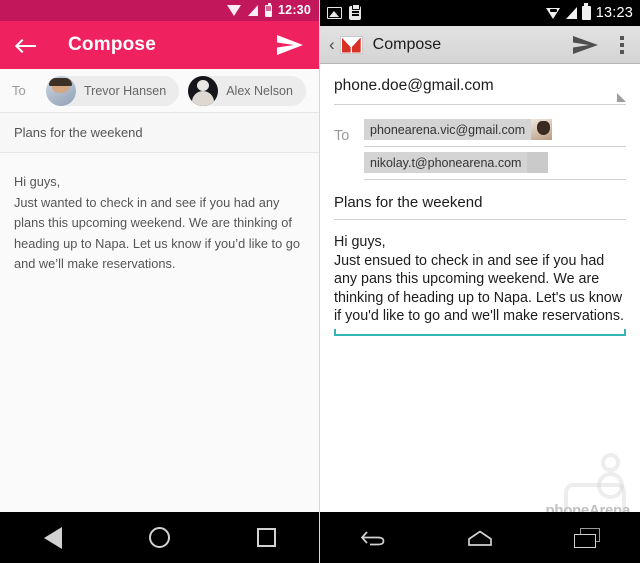 The width and height of the screenshot is (640, 563). I want to click on recipient-address: nikolay.t@phonearena.com, so click(446, 162).